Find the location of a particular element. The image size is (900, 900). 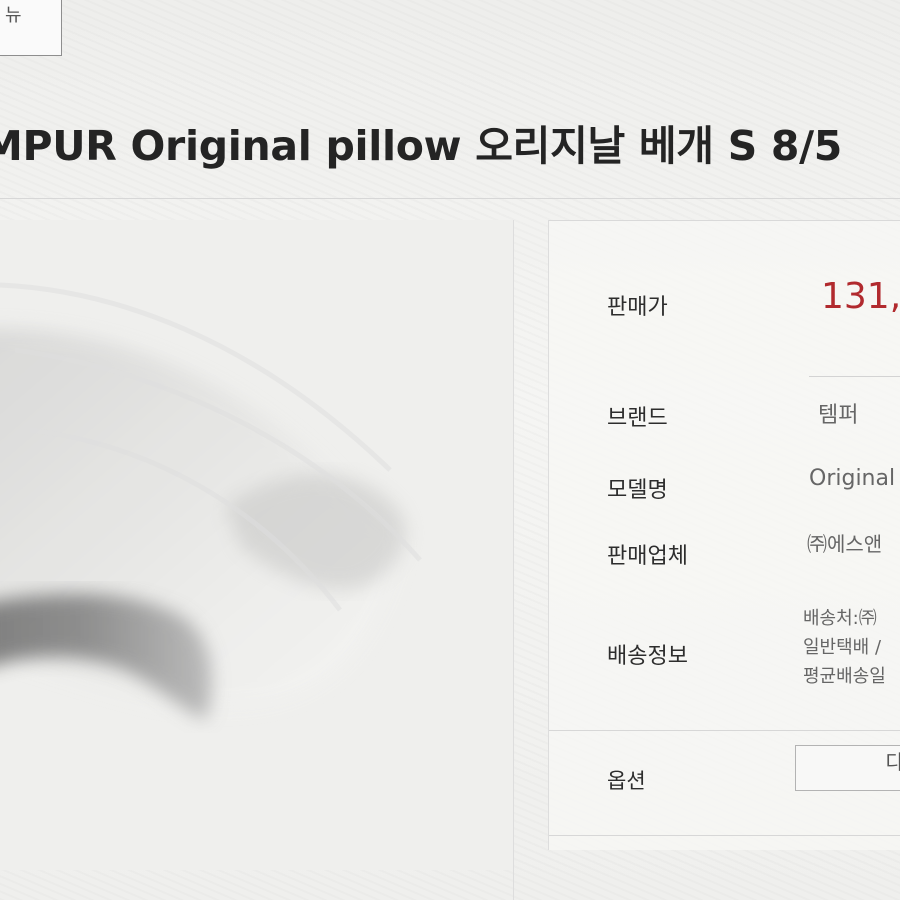

bottom-divider is located at coordinates (513, 885).